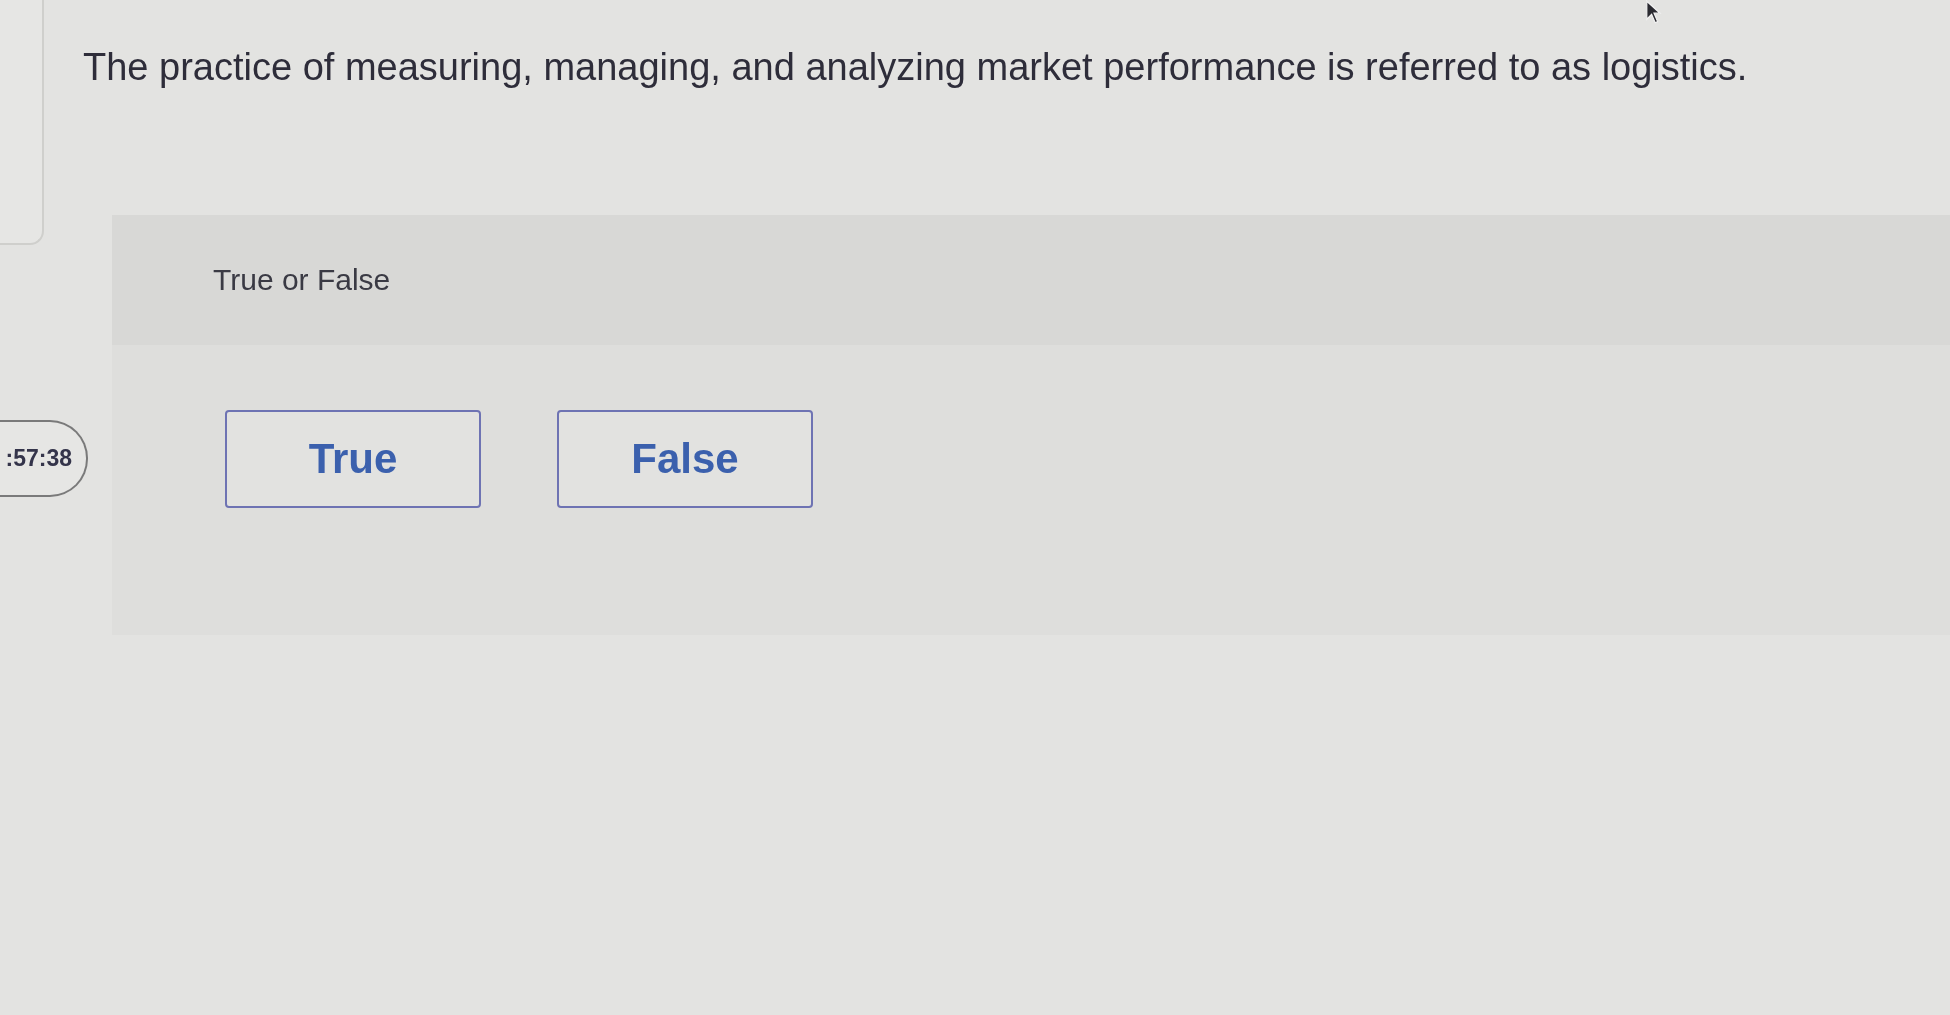 The height and width of the screenshot is (1015, 1950). I want to click on answer-option-button: True, so click(353, 459).